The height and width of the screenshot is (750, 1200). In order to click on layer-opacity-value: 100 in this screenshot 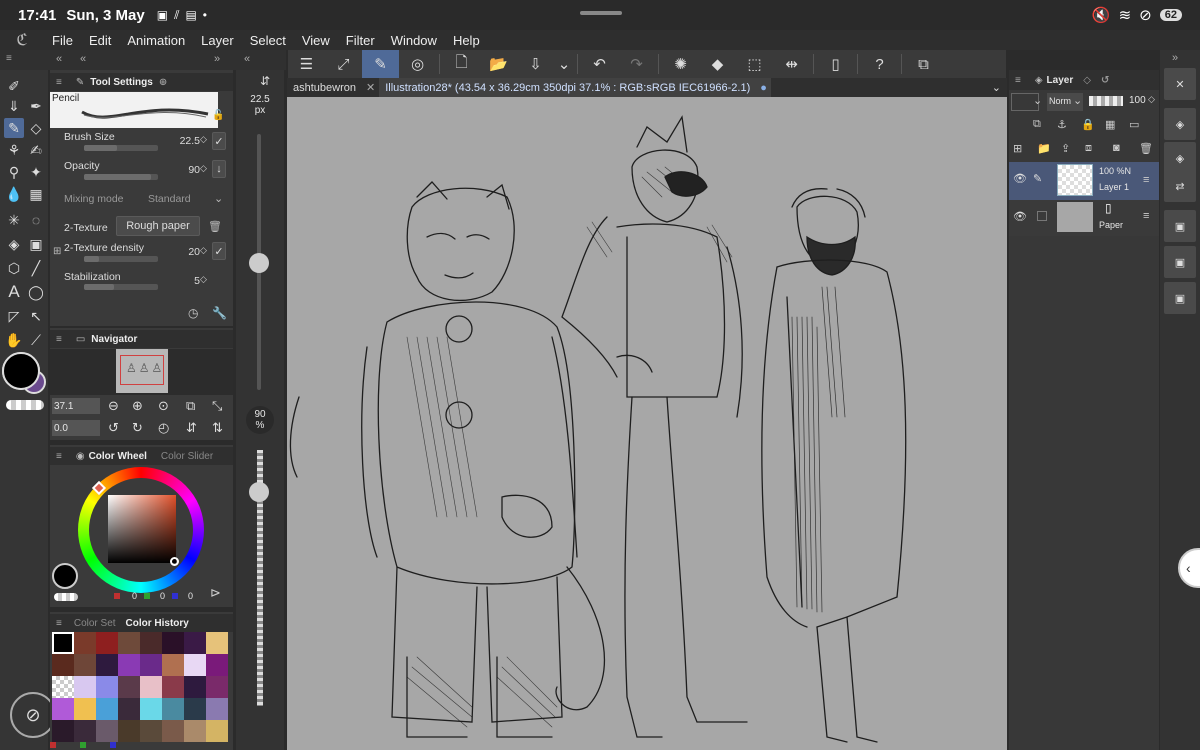, I will do `click(1137, 100)`.